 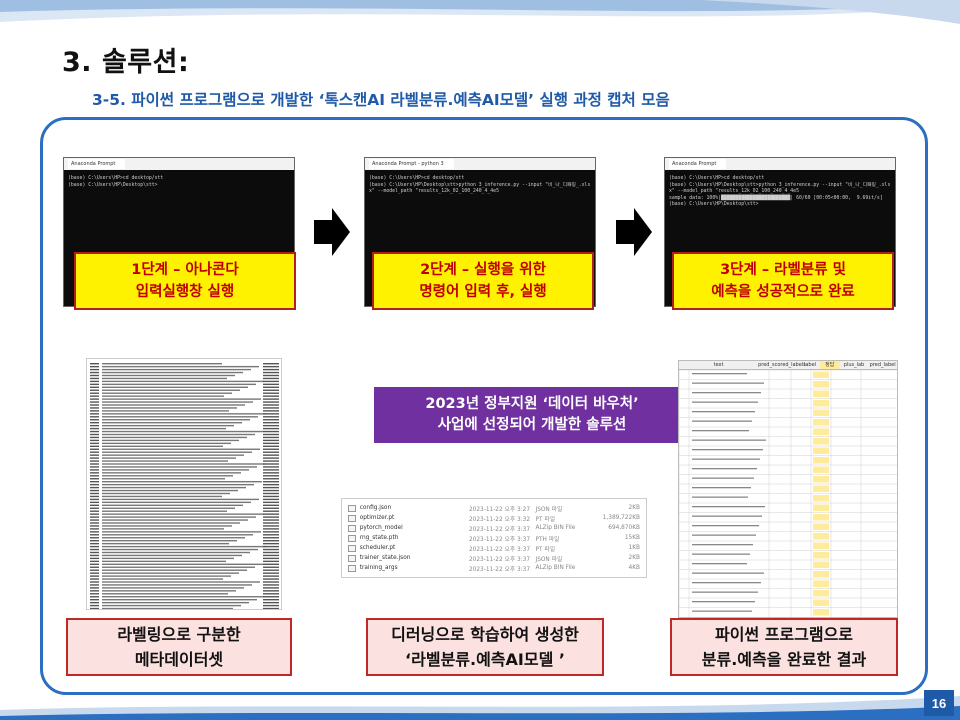 I want to click on sheet-grid-graphic, so click(x=788, y=493).